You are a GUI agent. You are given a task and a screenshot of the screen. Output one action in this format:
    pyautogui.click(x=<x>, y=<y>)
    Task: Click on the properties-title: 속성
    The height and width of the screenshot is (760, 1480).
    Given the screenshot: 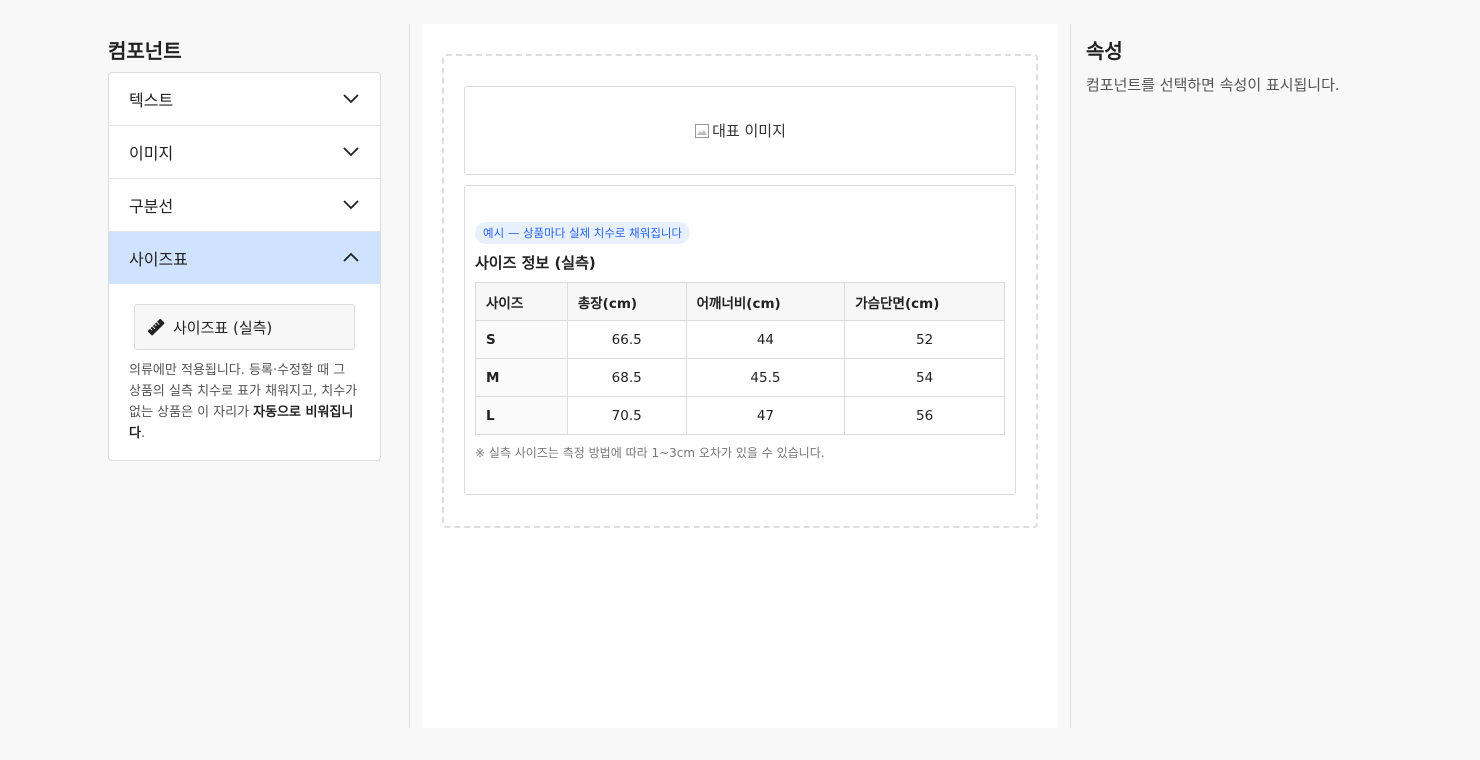 What is the action you would take?
    pyautogui.click(x=1104, y=51)
    